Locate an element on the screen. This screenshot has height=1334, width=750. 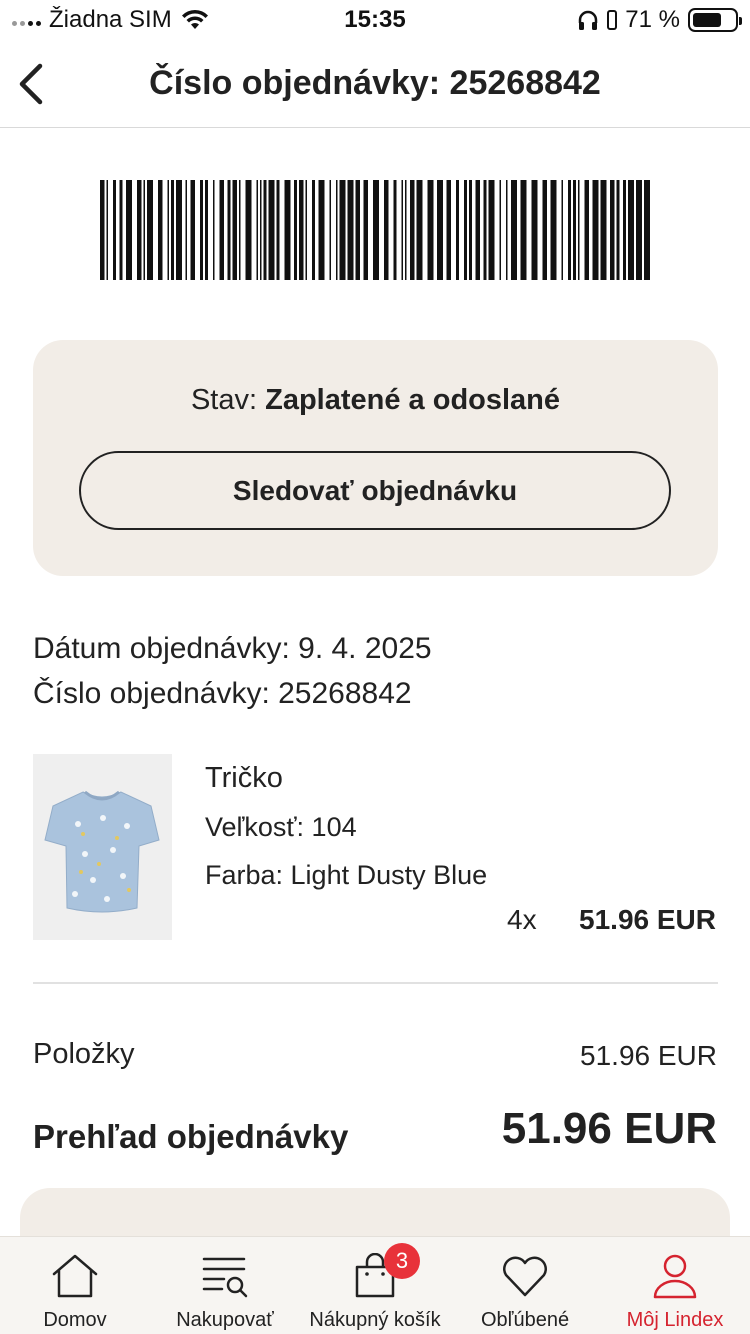
battery-percent: 71 % is located at coordinates (652, 19).